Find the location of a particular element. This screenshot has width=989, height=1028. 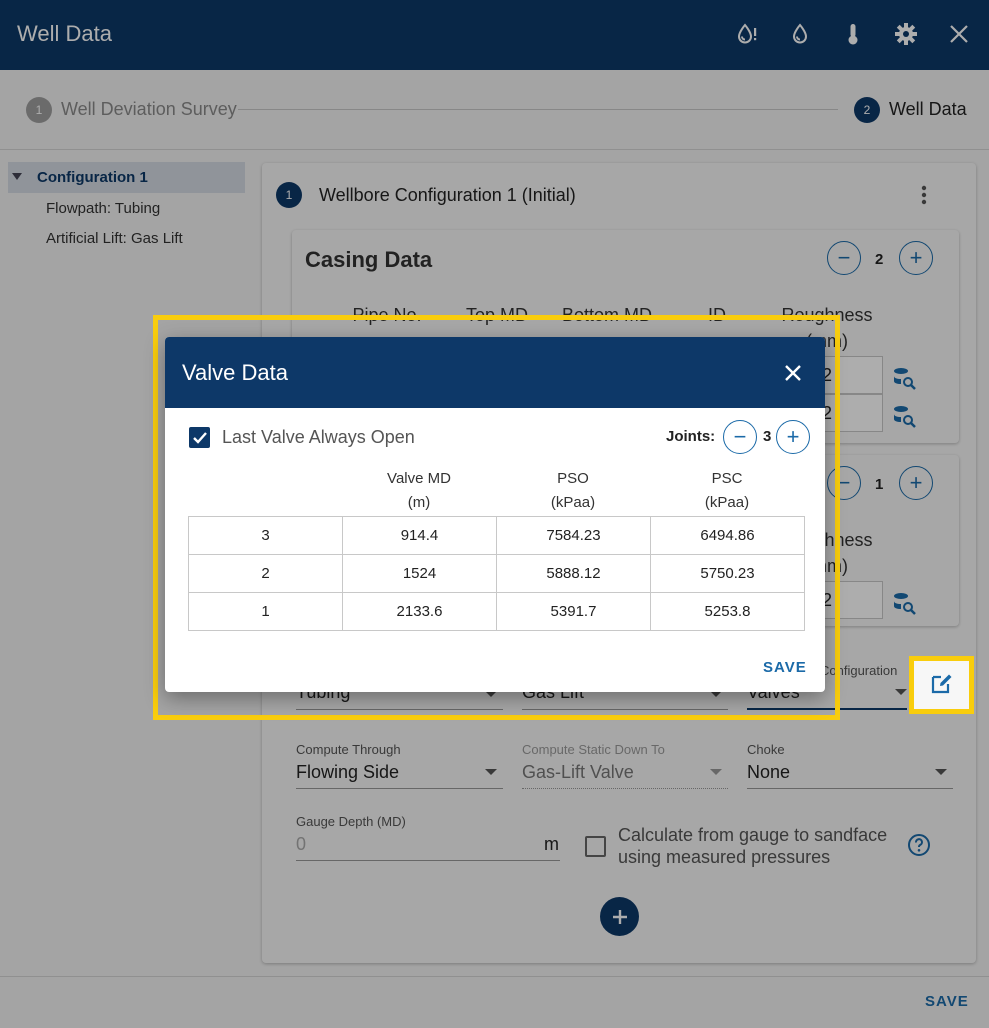

joints-decrement-button: − is located at coordinates (740, 437).